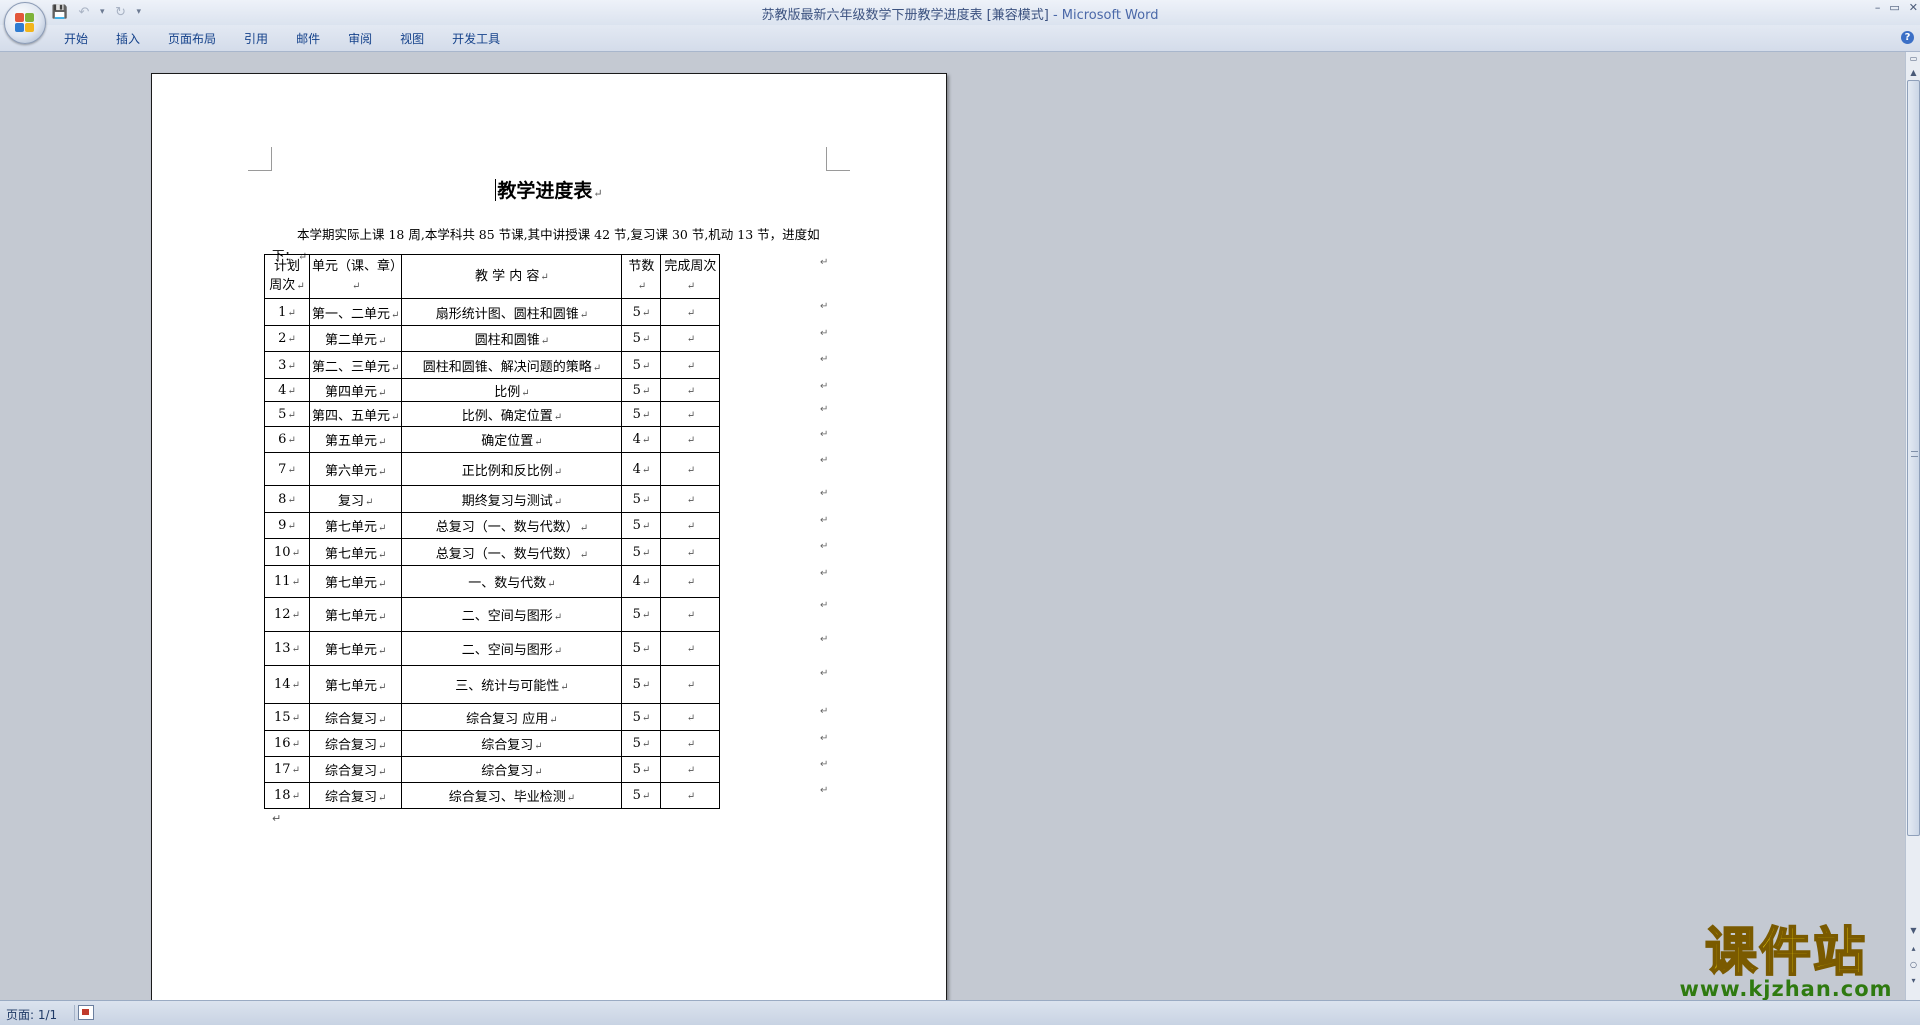  Describe the element at coordinates (25, 23) in the screenshot. I see `office-button` at that location.